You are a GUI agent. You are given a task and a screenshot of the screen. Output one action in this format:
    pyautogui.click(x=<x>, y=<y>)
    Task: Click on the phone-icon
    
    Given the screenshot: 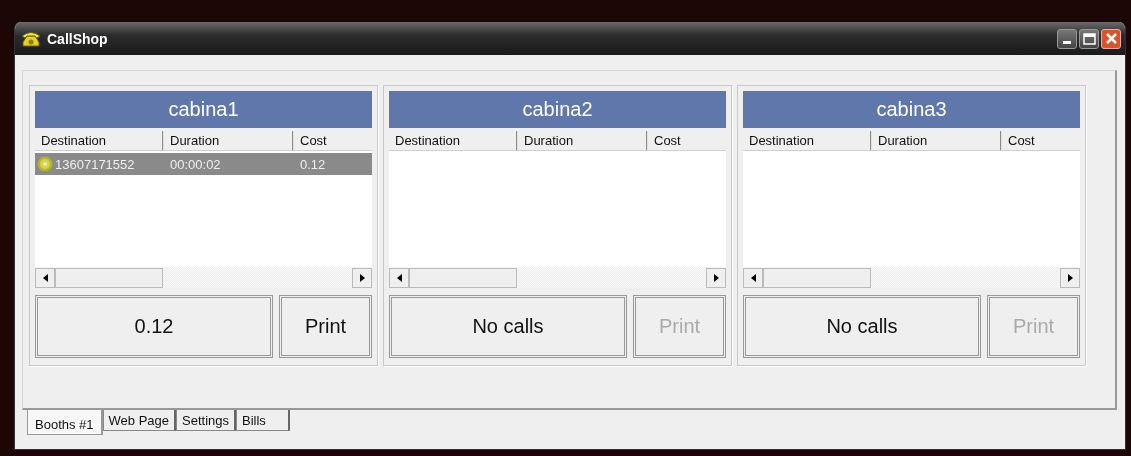 What is the action you would take?
    pyautogui.click(x=31, y=38)
    